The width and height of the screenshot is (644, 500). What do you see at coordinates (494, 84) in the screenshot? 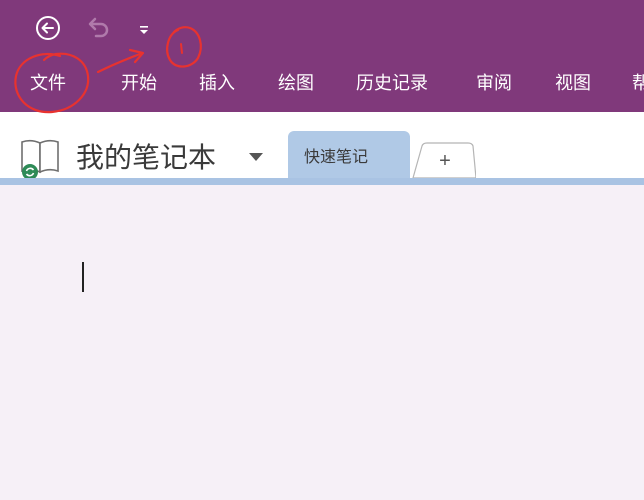
I see `tab-review: 审阅` at bounding box center [494, 84].